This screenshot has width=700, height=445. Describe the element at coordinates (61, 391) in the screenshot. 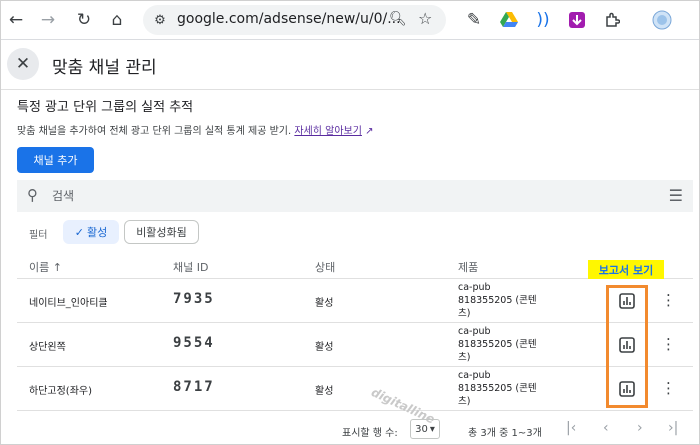

I see `channel-name: 하단고정(좌우)` at that location.